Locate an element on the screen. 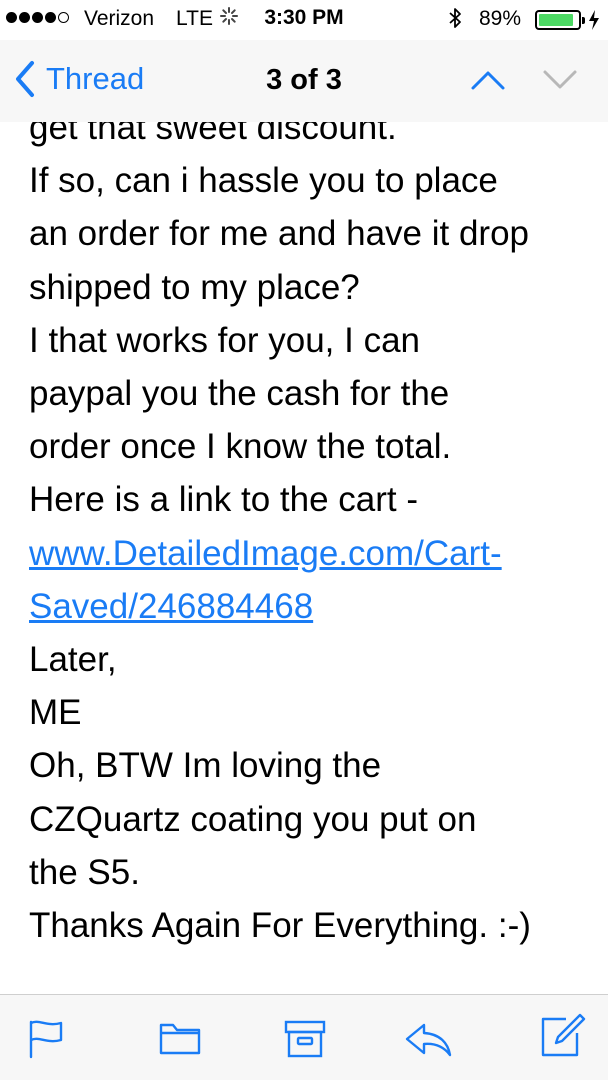 The width and height of the screenshot is (608, 1080). message-line: Oh, BTW Im loving the is located at coordinates (205, 766).